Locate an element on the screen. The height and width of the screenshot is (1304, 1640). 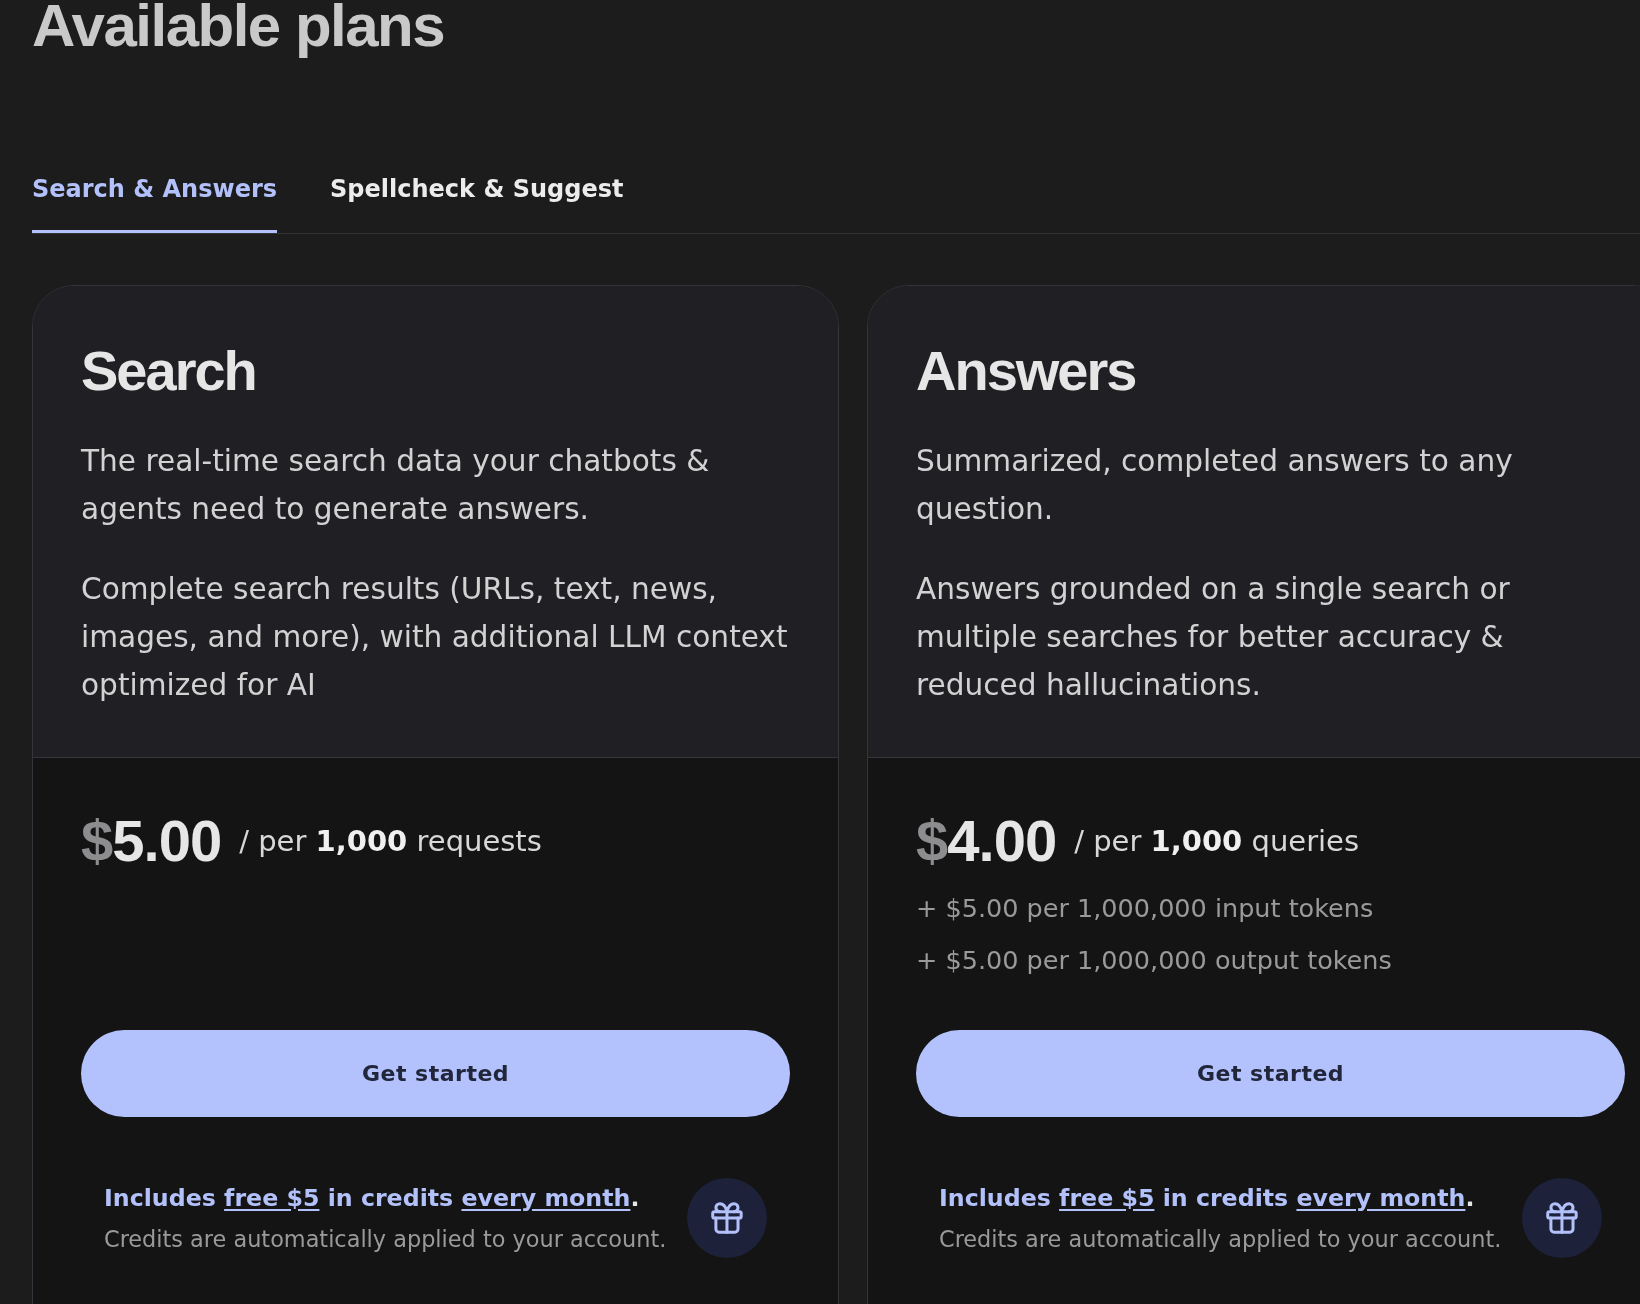
plan-title: Search is located at coordinates (169, 370).